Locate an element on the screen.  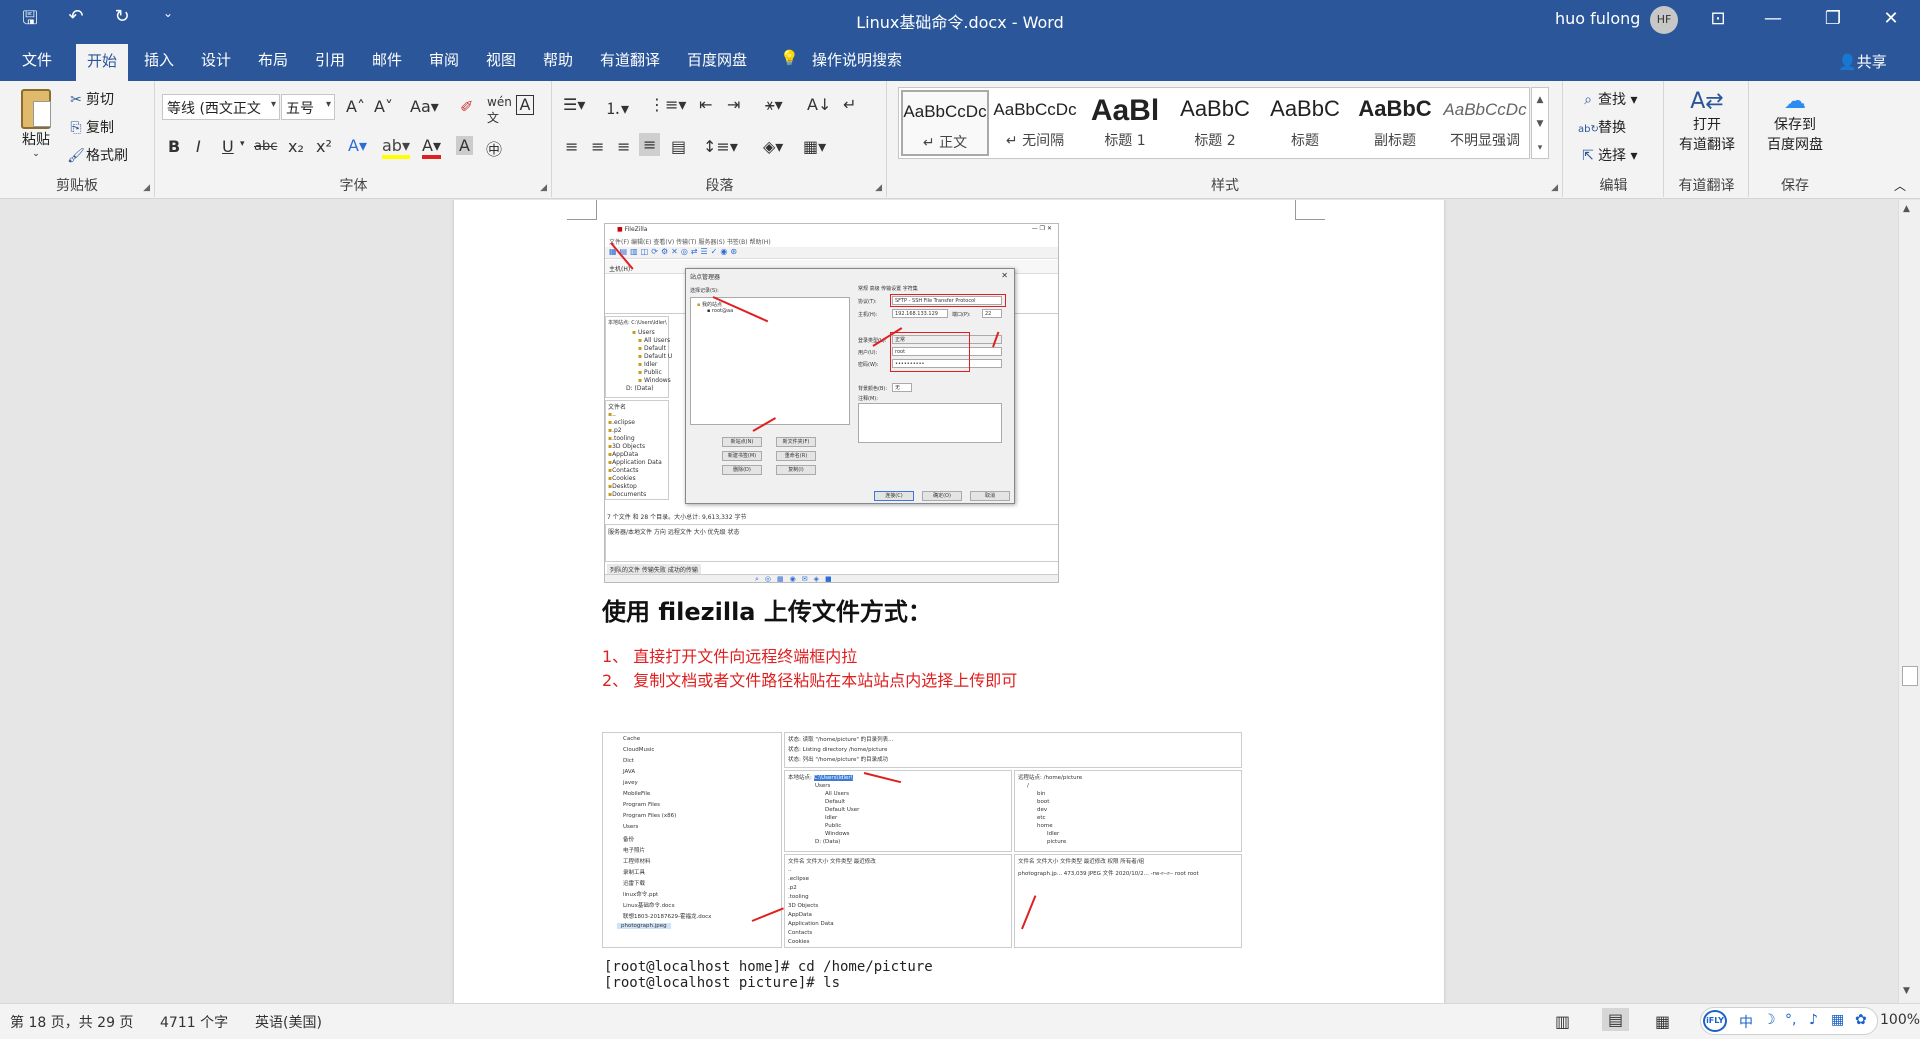
font-color-icon: A▾ is located at coordinates (431, 147).